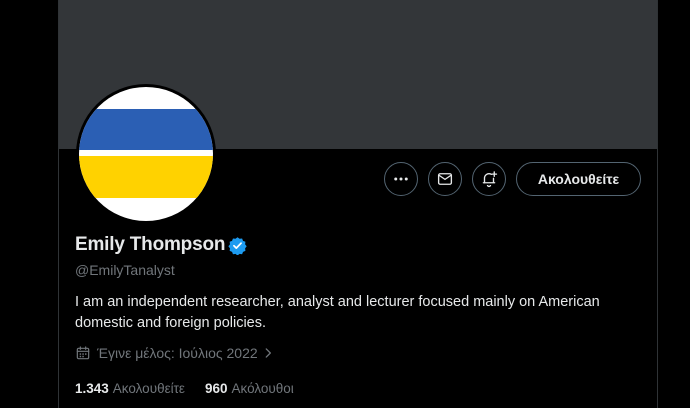  I want to click on mail-icon, so click(445, 179).